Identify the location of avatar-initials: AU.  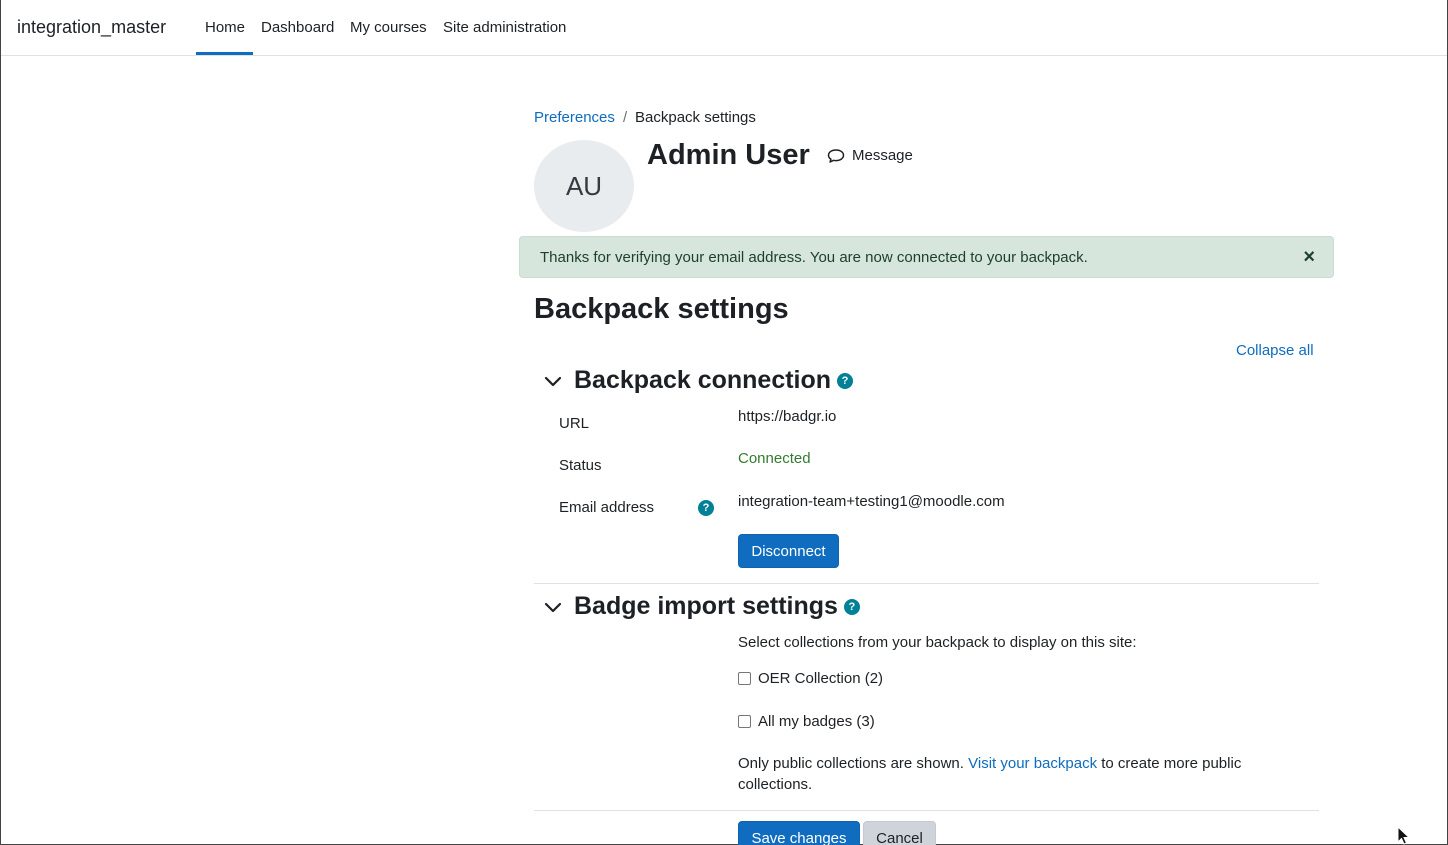
(584, 185).